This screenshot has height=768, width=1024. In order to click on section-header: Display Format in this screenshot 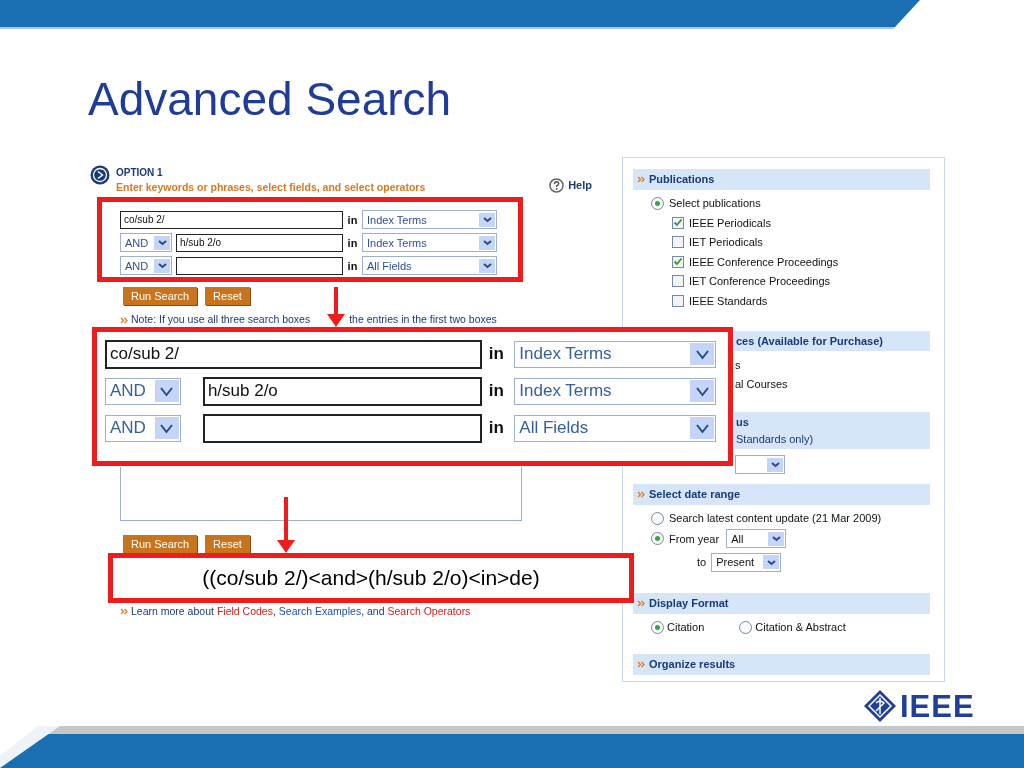, I will do `click(781, 603)`.